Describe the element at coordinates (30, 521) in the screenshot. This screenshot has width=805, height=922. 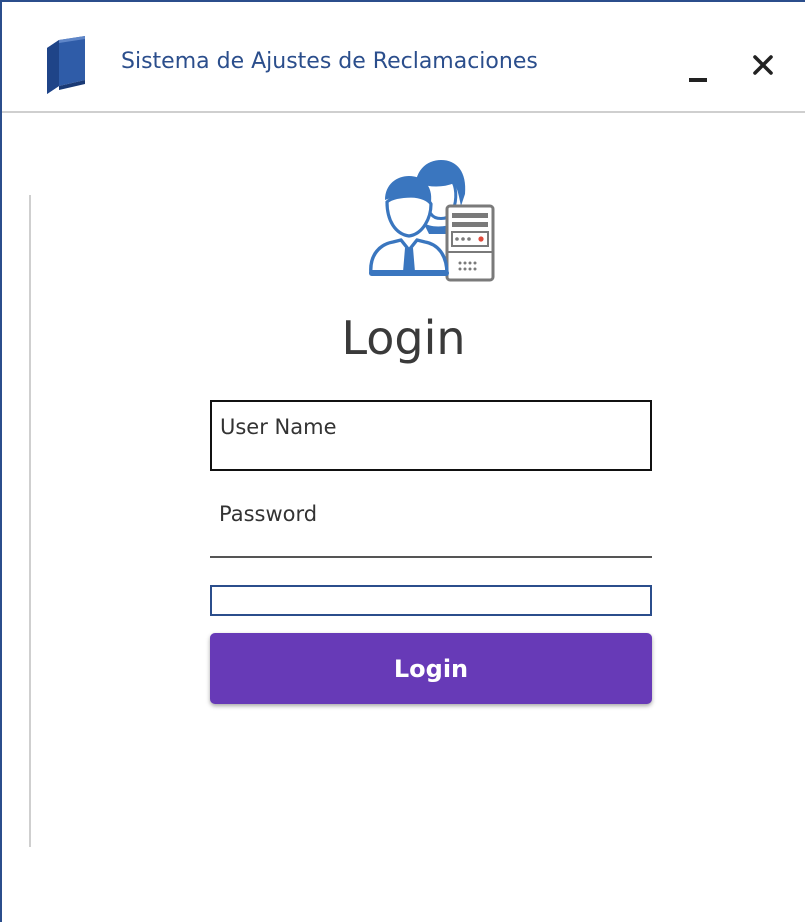
I see `left-divider` at that location.